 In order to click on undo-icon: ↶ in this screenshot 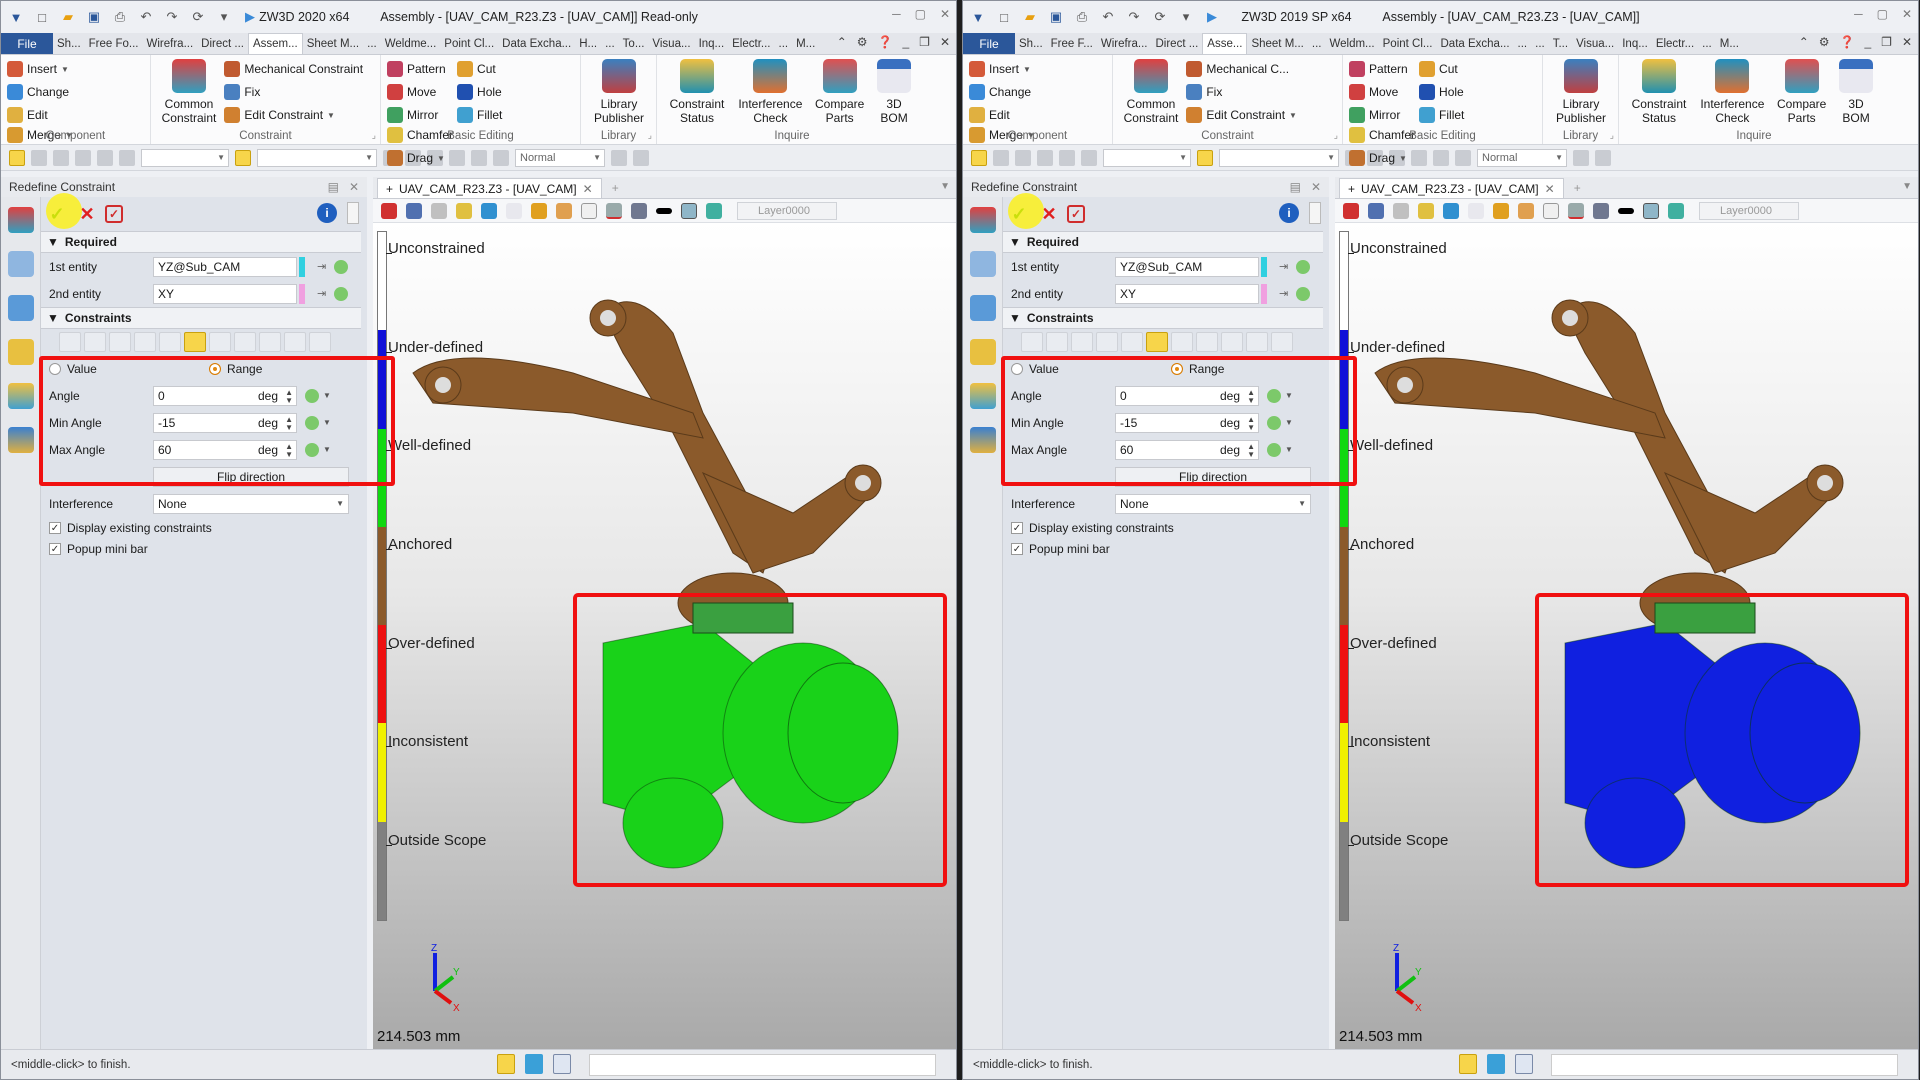, I will do `click(146, 17)`.